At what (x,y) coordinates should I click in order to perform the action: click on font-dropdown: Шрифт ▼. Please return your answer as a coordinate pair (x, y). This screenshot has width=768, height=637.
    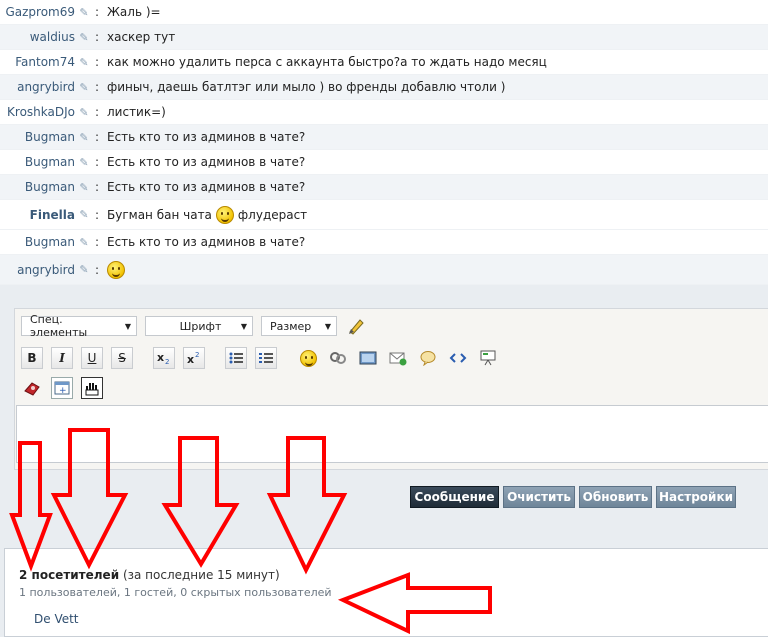
    Looking at the image, I should click on (199, 326).